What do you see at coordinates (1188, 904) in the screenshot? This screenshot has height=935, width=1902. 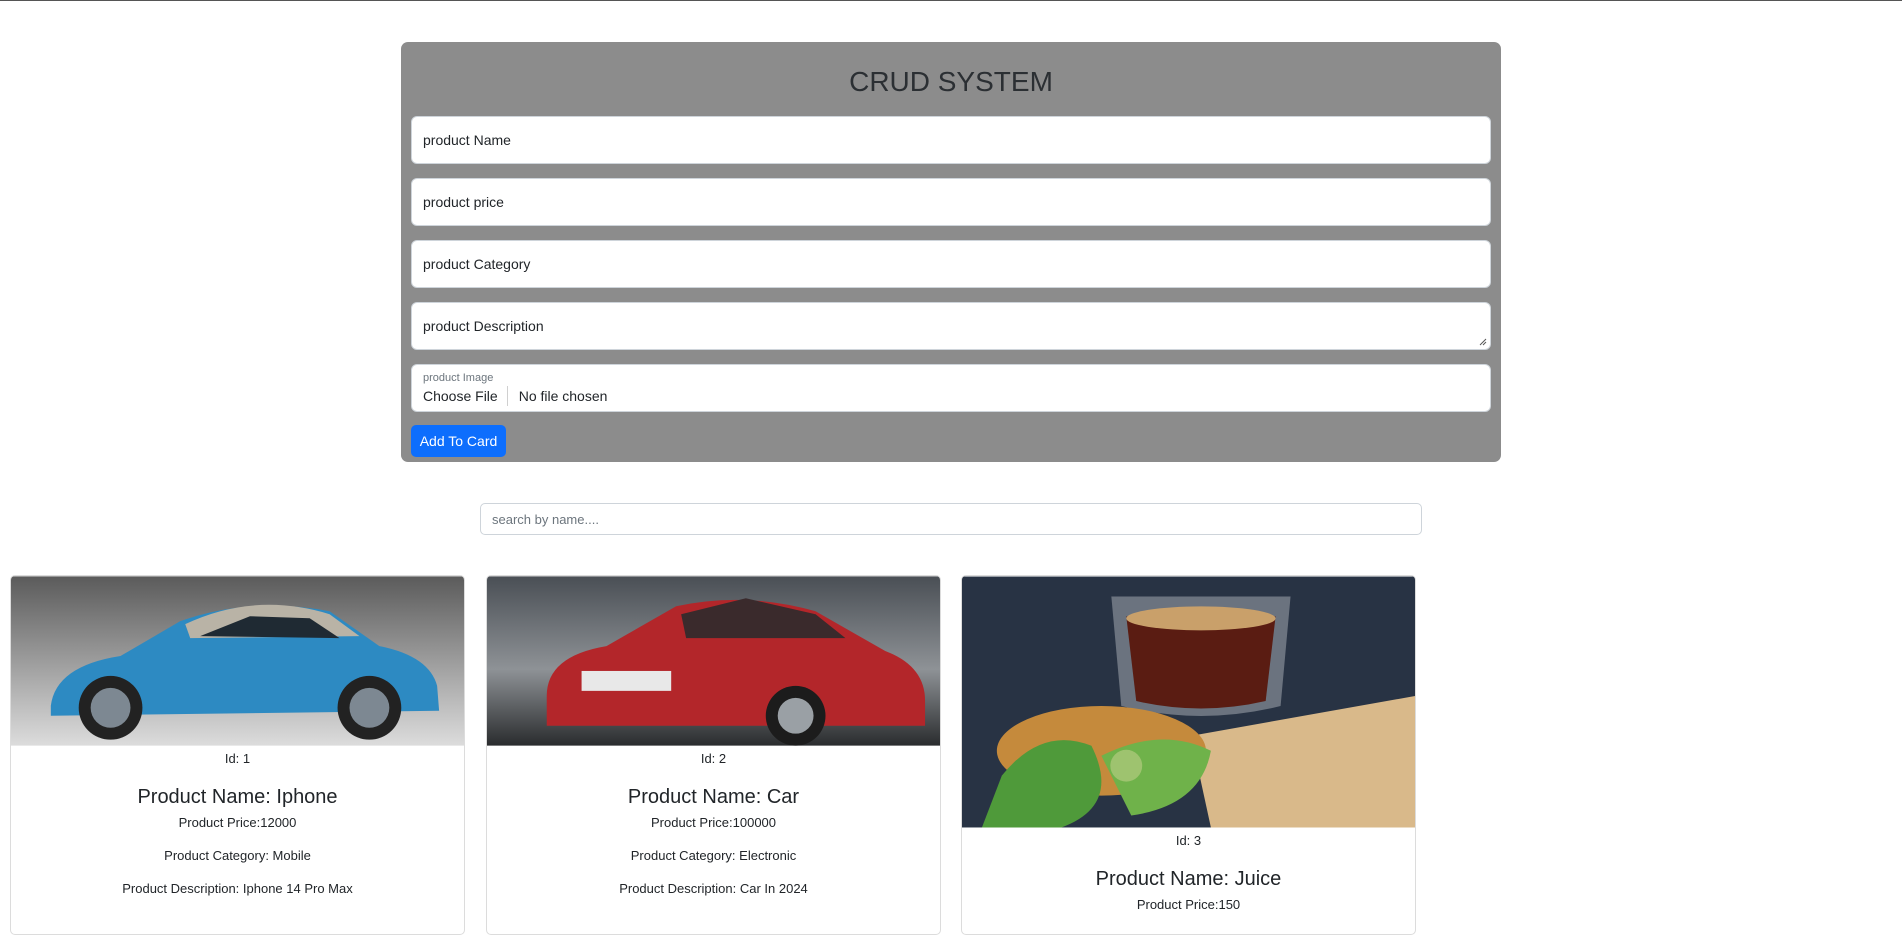 I see `product-price: Product Price:150` at bounding box center [1188, 904].